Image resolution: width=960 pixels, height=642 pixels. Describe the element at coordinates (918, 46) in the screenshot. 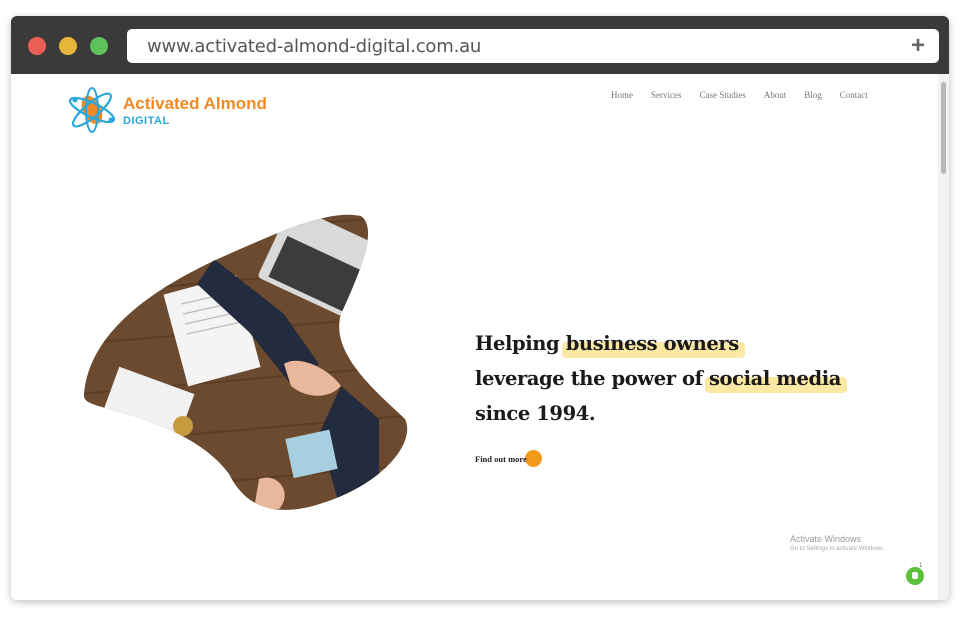

I see `plus-icon: +` at that location.